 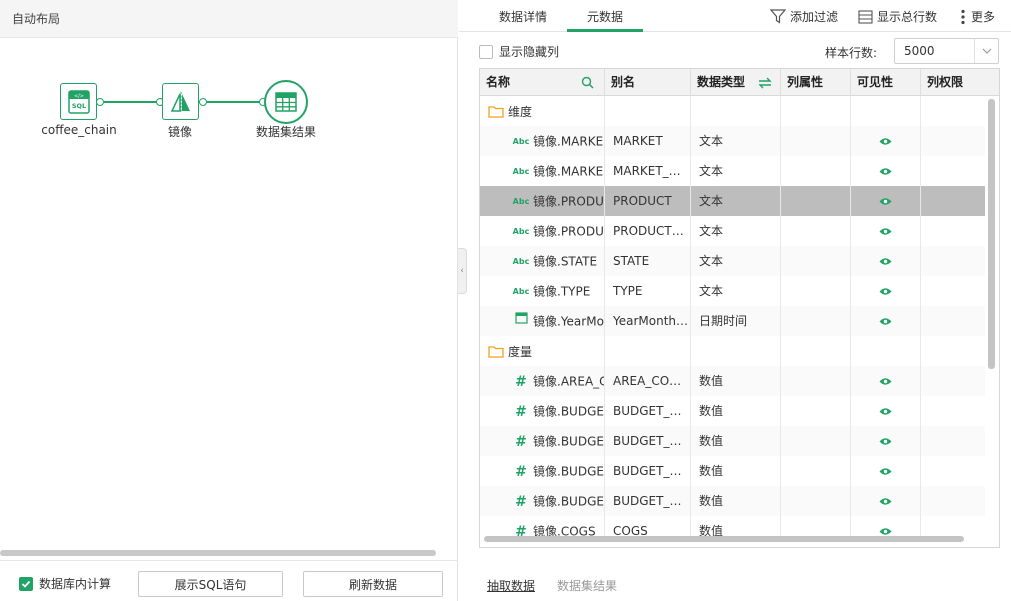 What do you see at coordinates (732, 291) in the screenshot?
I see `table-row: Abc 镜像.TYPE TYPE 文本` at bounding box center [732, 291].